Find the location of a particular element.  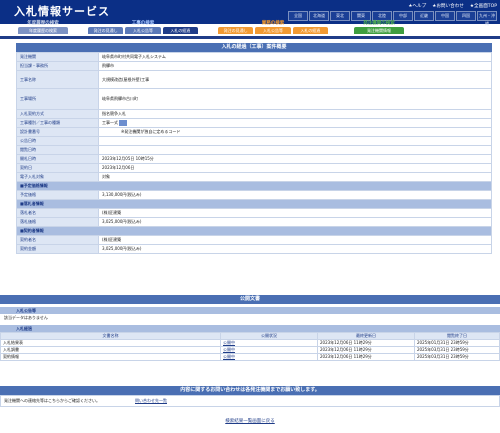

detail-heading: 入札の経過（工事）案件概要 is located at coordinates (254, 47).